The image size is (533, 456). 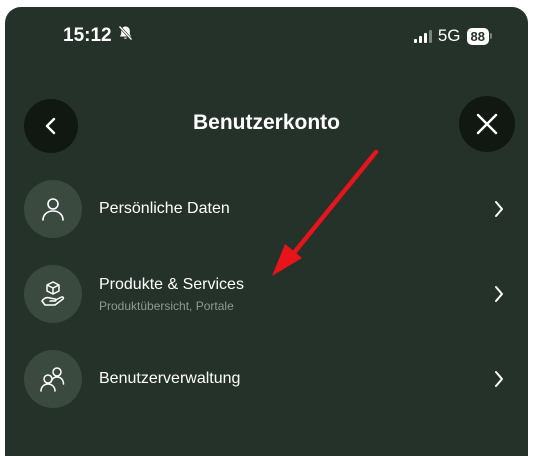 I want to click on person-icon, so click(x=53, y=209).